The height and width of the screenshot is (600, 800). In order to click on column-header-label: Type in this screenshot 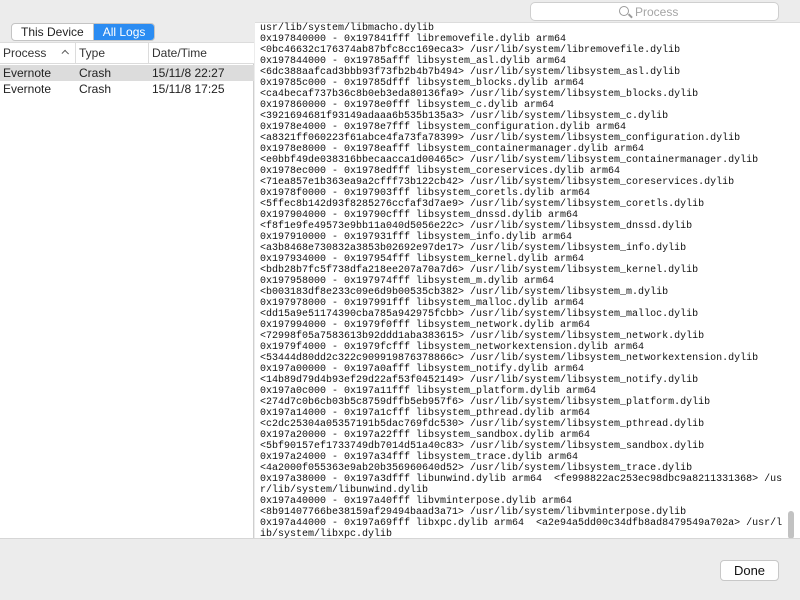, I will do `click(92, 53)`.